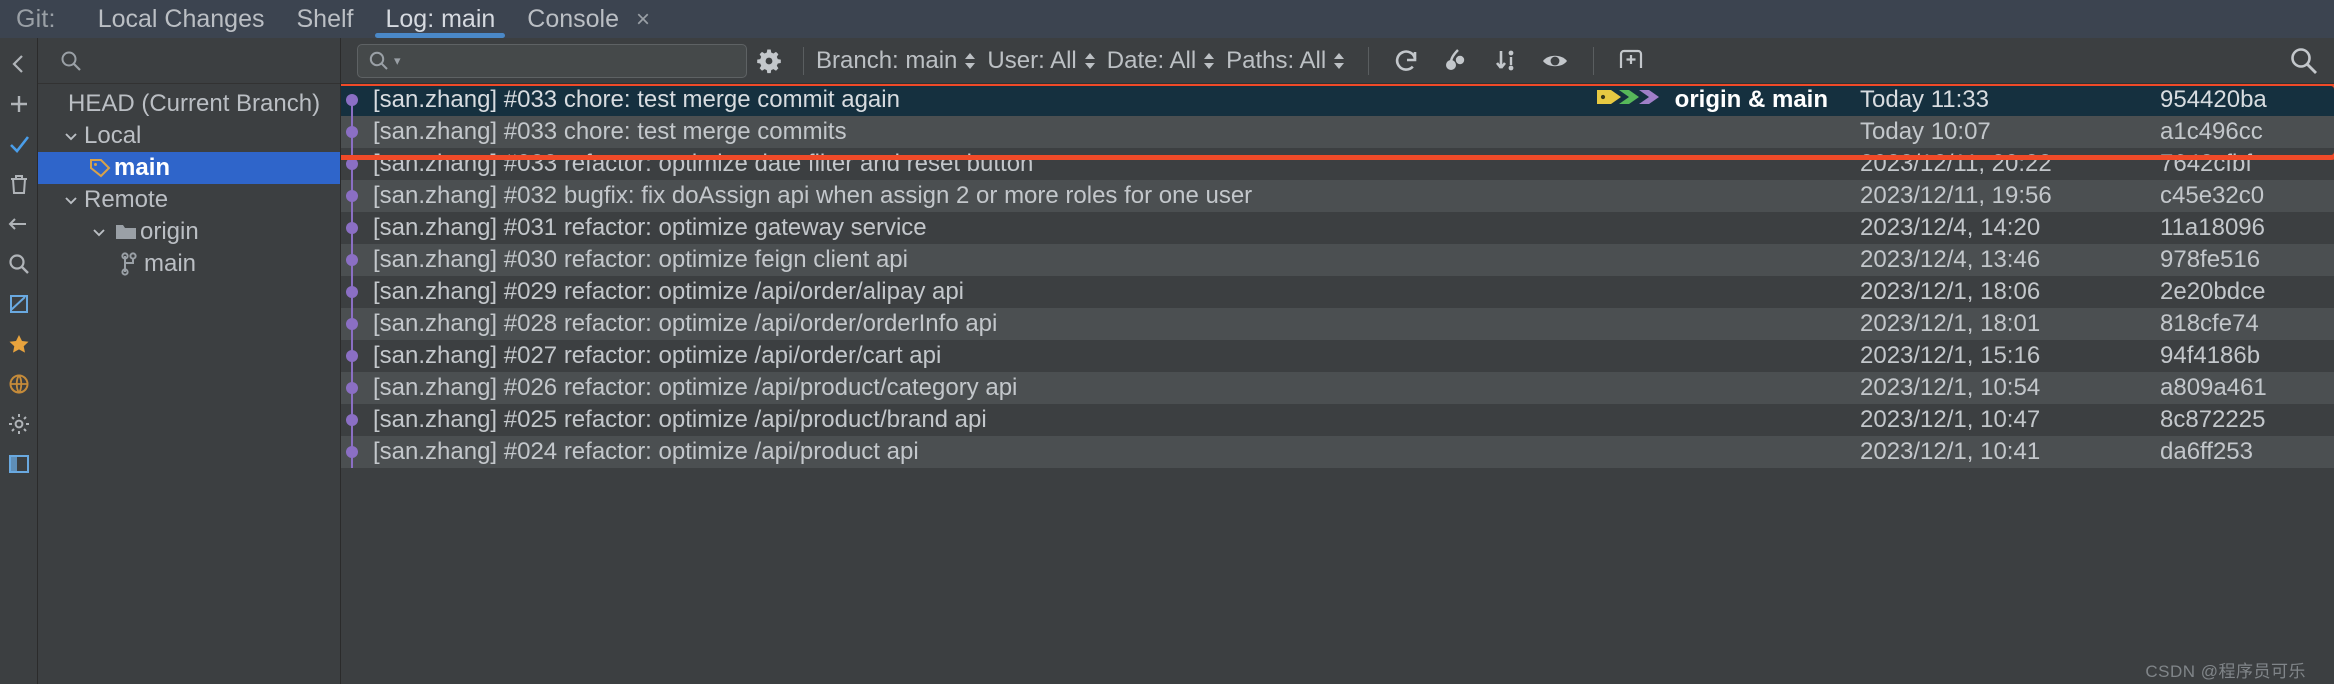  I want to click on tree-item-local-main: main, so click(189, 168).